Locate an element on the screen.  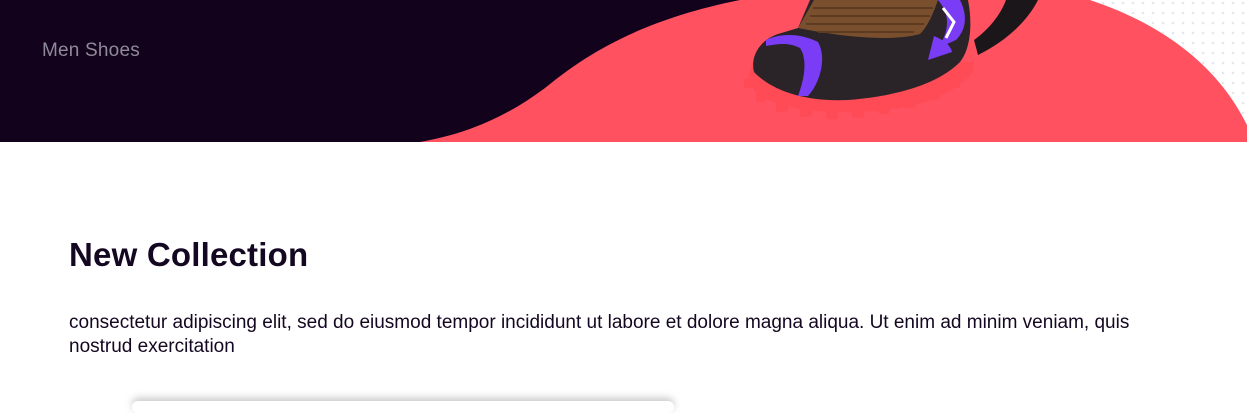
sneaker-image is located at coordinates (891, 59).